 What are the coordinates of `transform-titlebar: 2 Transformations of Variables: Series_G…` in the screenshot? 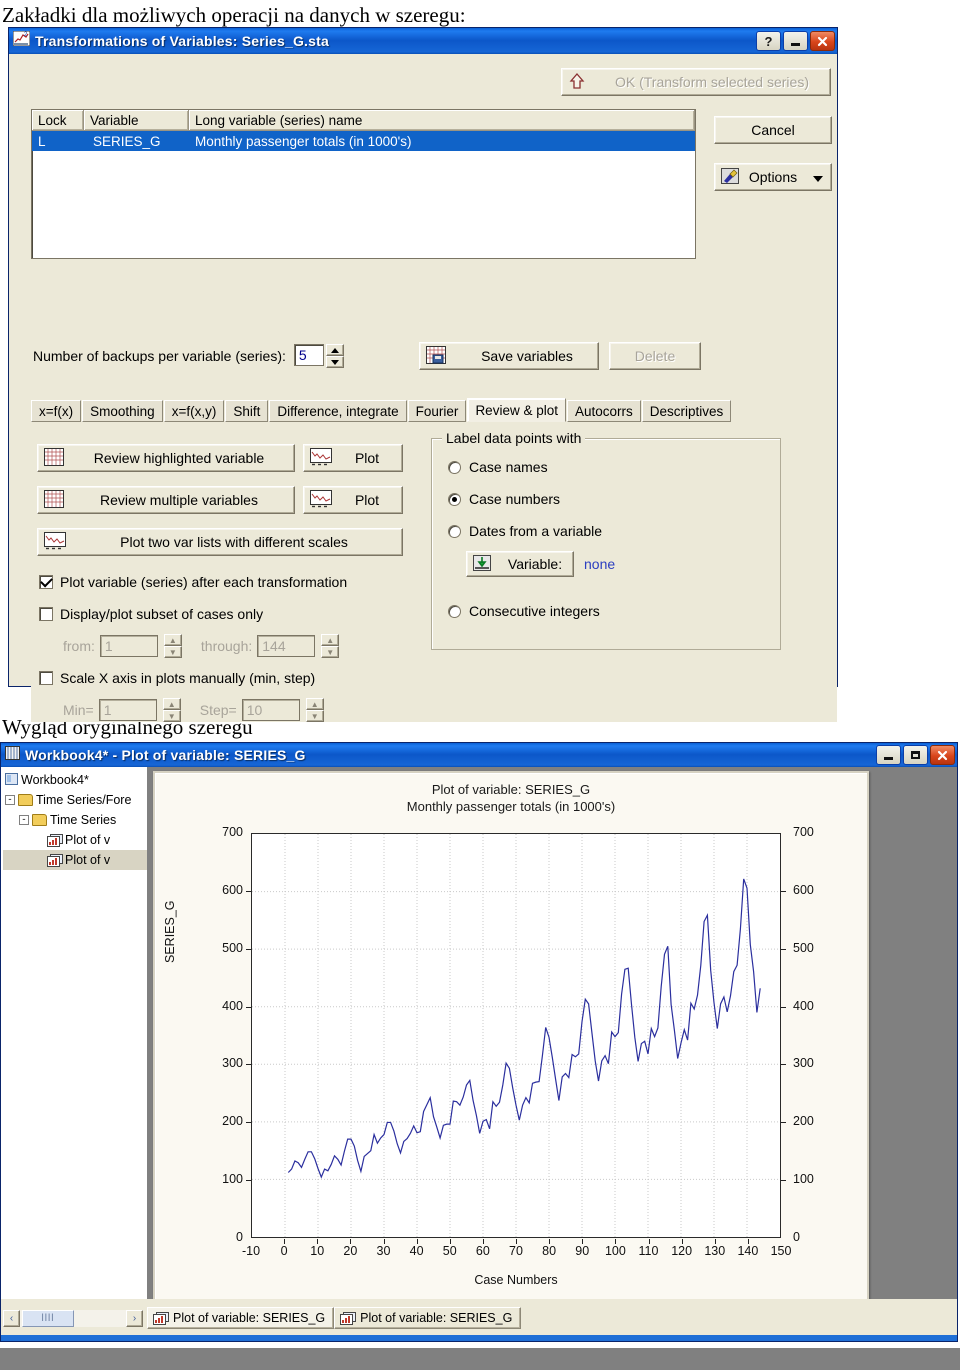 It's located at (423, 41).